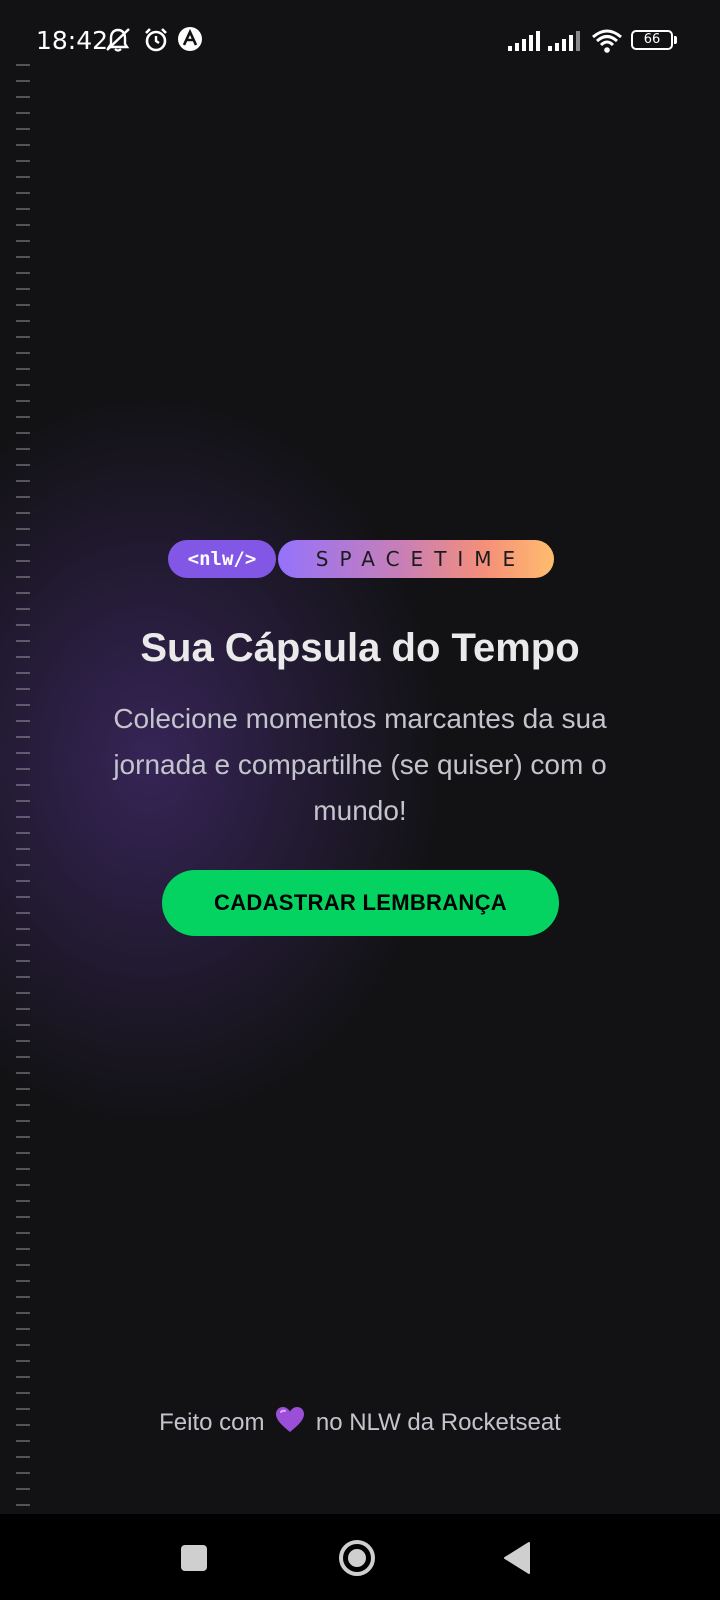 Image resolution: width=720 pixels, height=1600 pixels. I want to click on logo-spacetime-text: SPACETIME, so click(416, 559).